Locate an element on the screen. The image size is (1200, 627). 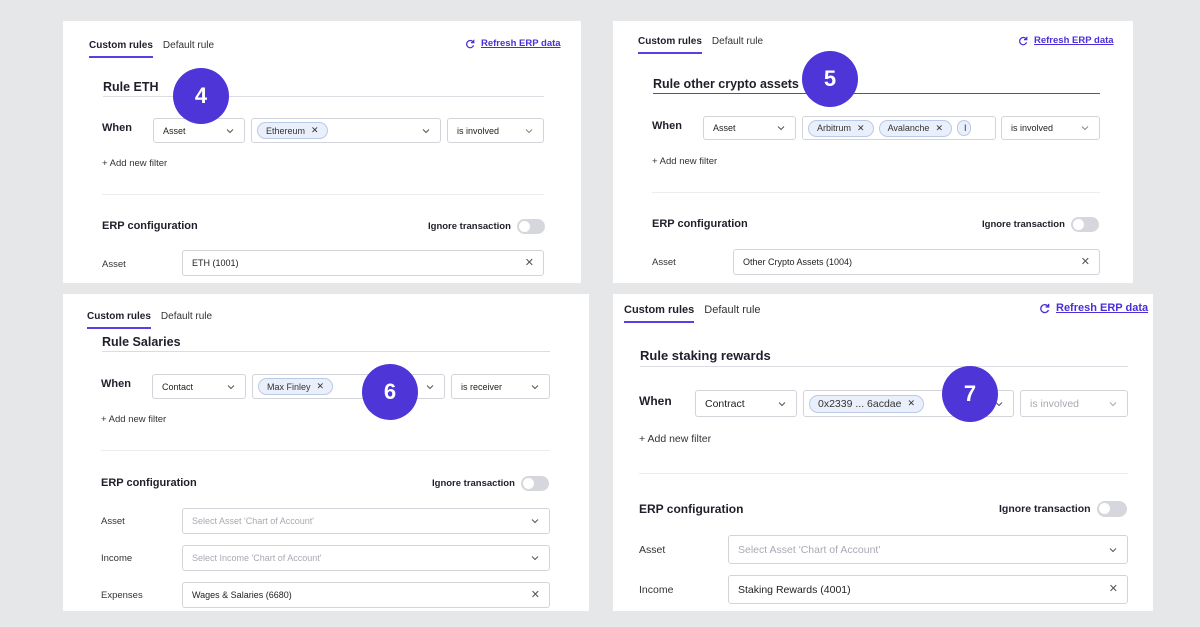
filter-type-select: Contact is located at coordinates (199, 386).